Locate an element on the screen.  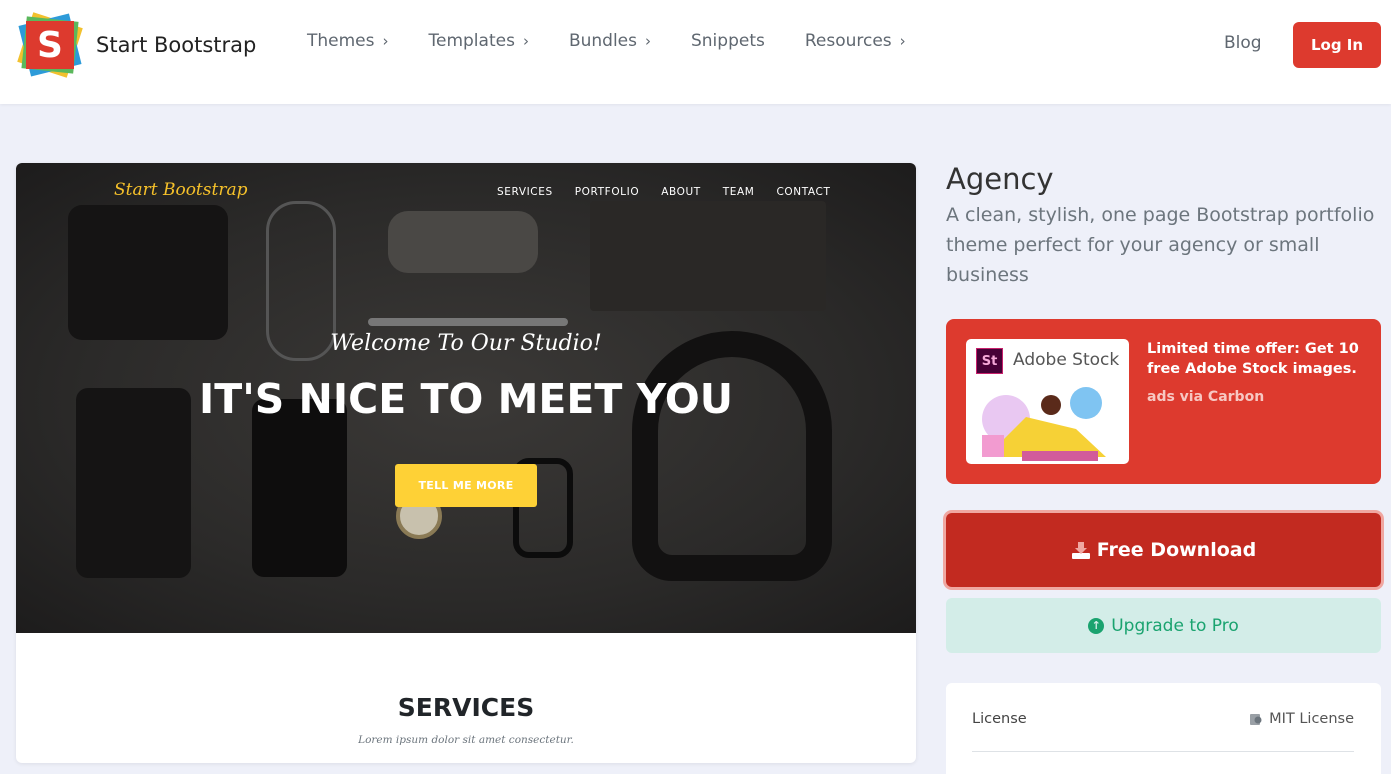
free-download-label: Free Download is located at coordinates (1176, 550).